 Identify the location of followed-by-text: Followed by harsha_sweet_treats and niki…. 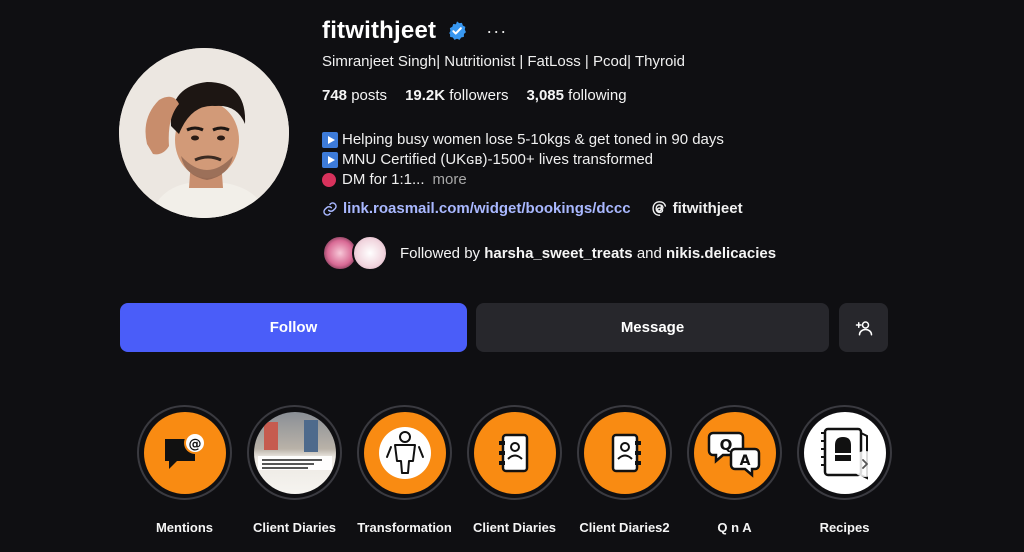
(588, 253).